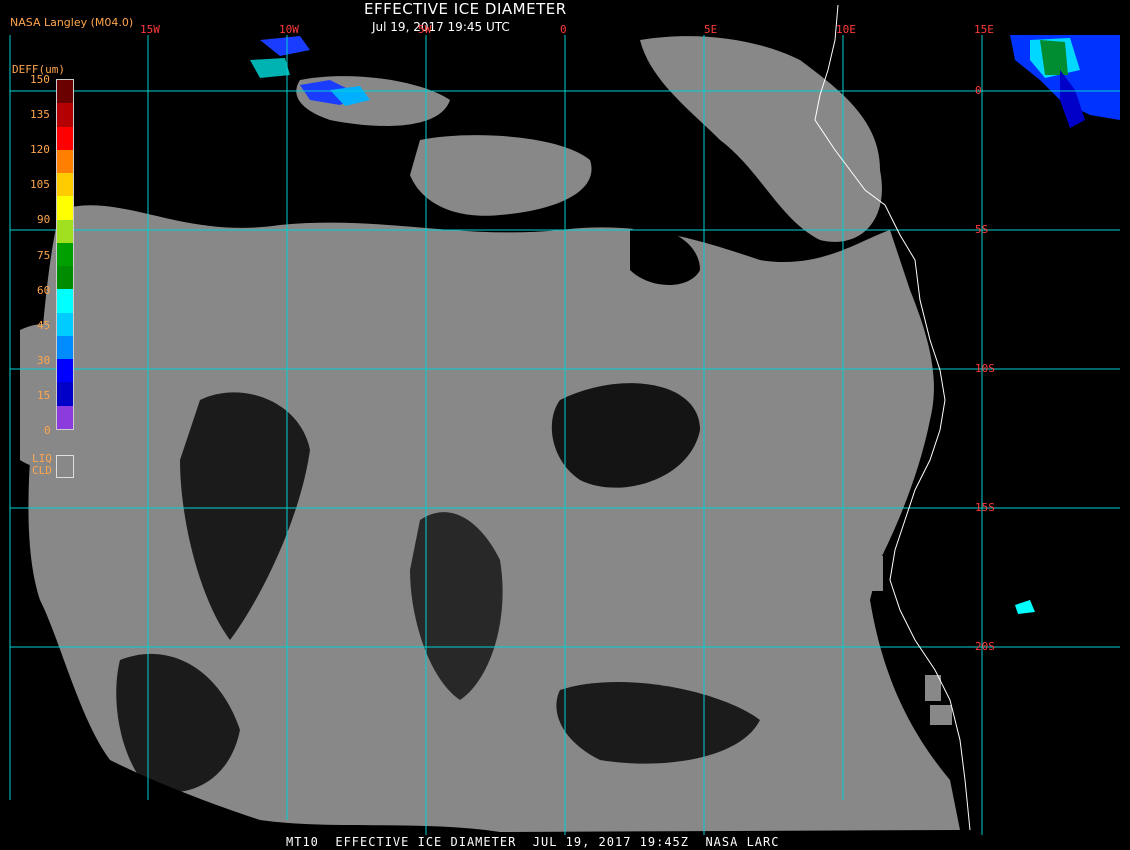 The height and width of the screenshot is (850, 1130). I want to click on lat-label-5s: 5S, so click(982, 229).